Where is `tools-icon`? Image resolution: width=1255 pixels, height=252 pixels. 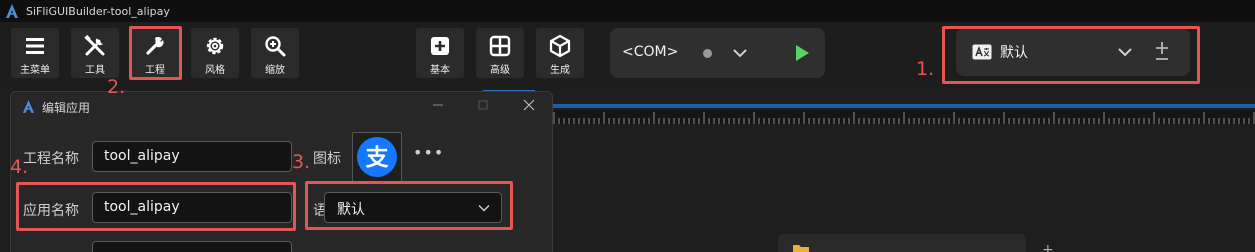 tools-icon is located at coordinates (94, 45).